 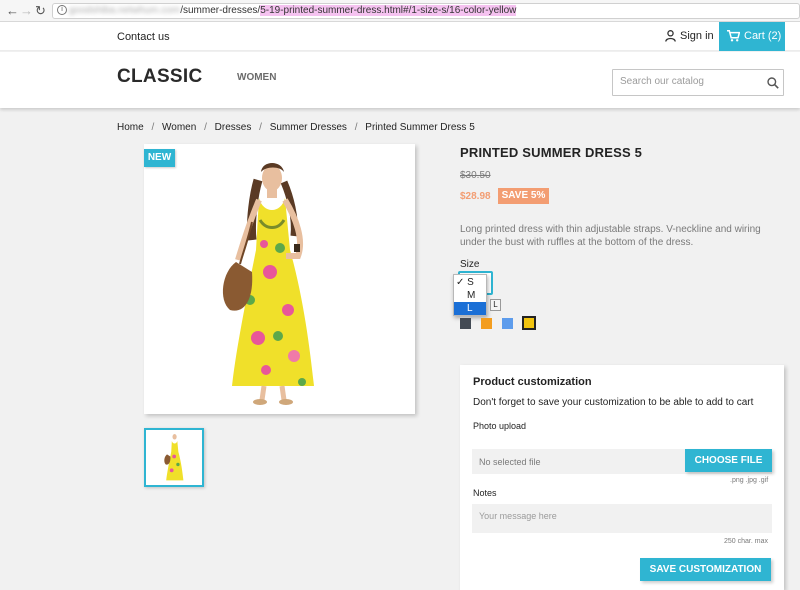 What do you see at coordinates (233, 127) in the screenshot?
I see `breadcrumb-dresses: Dresses` at bounding box center [233, 127].